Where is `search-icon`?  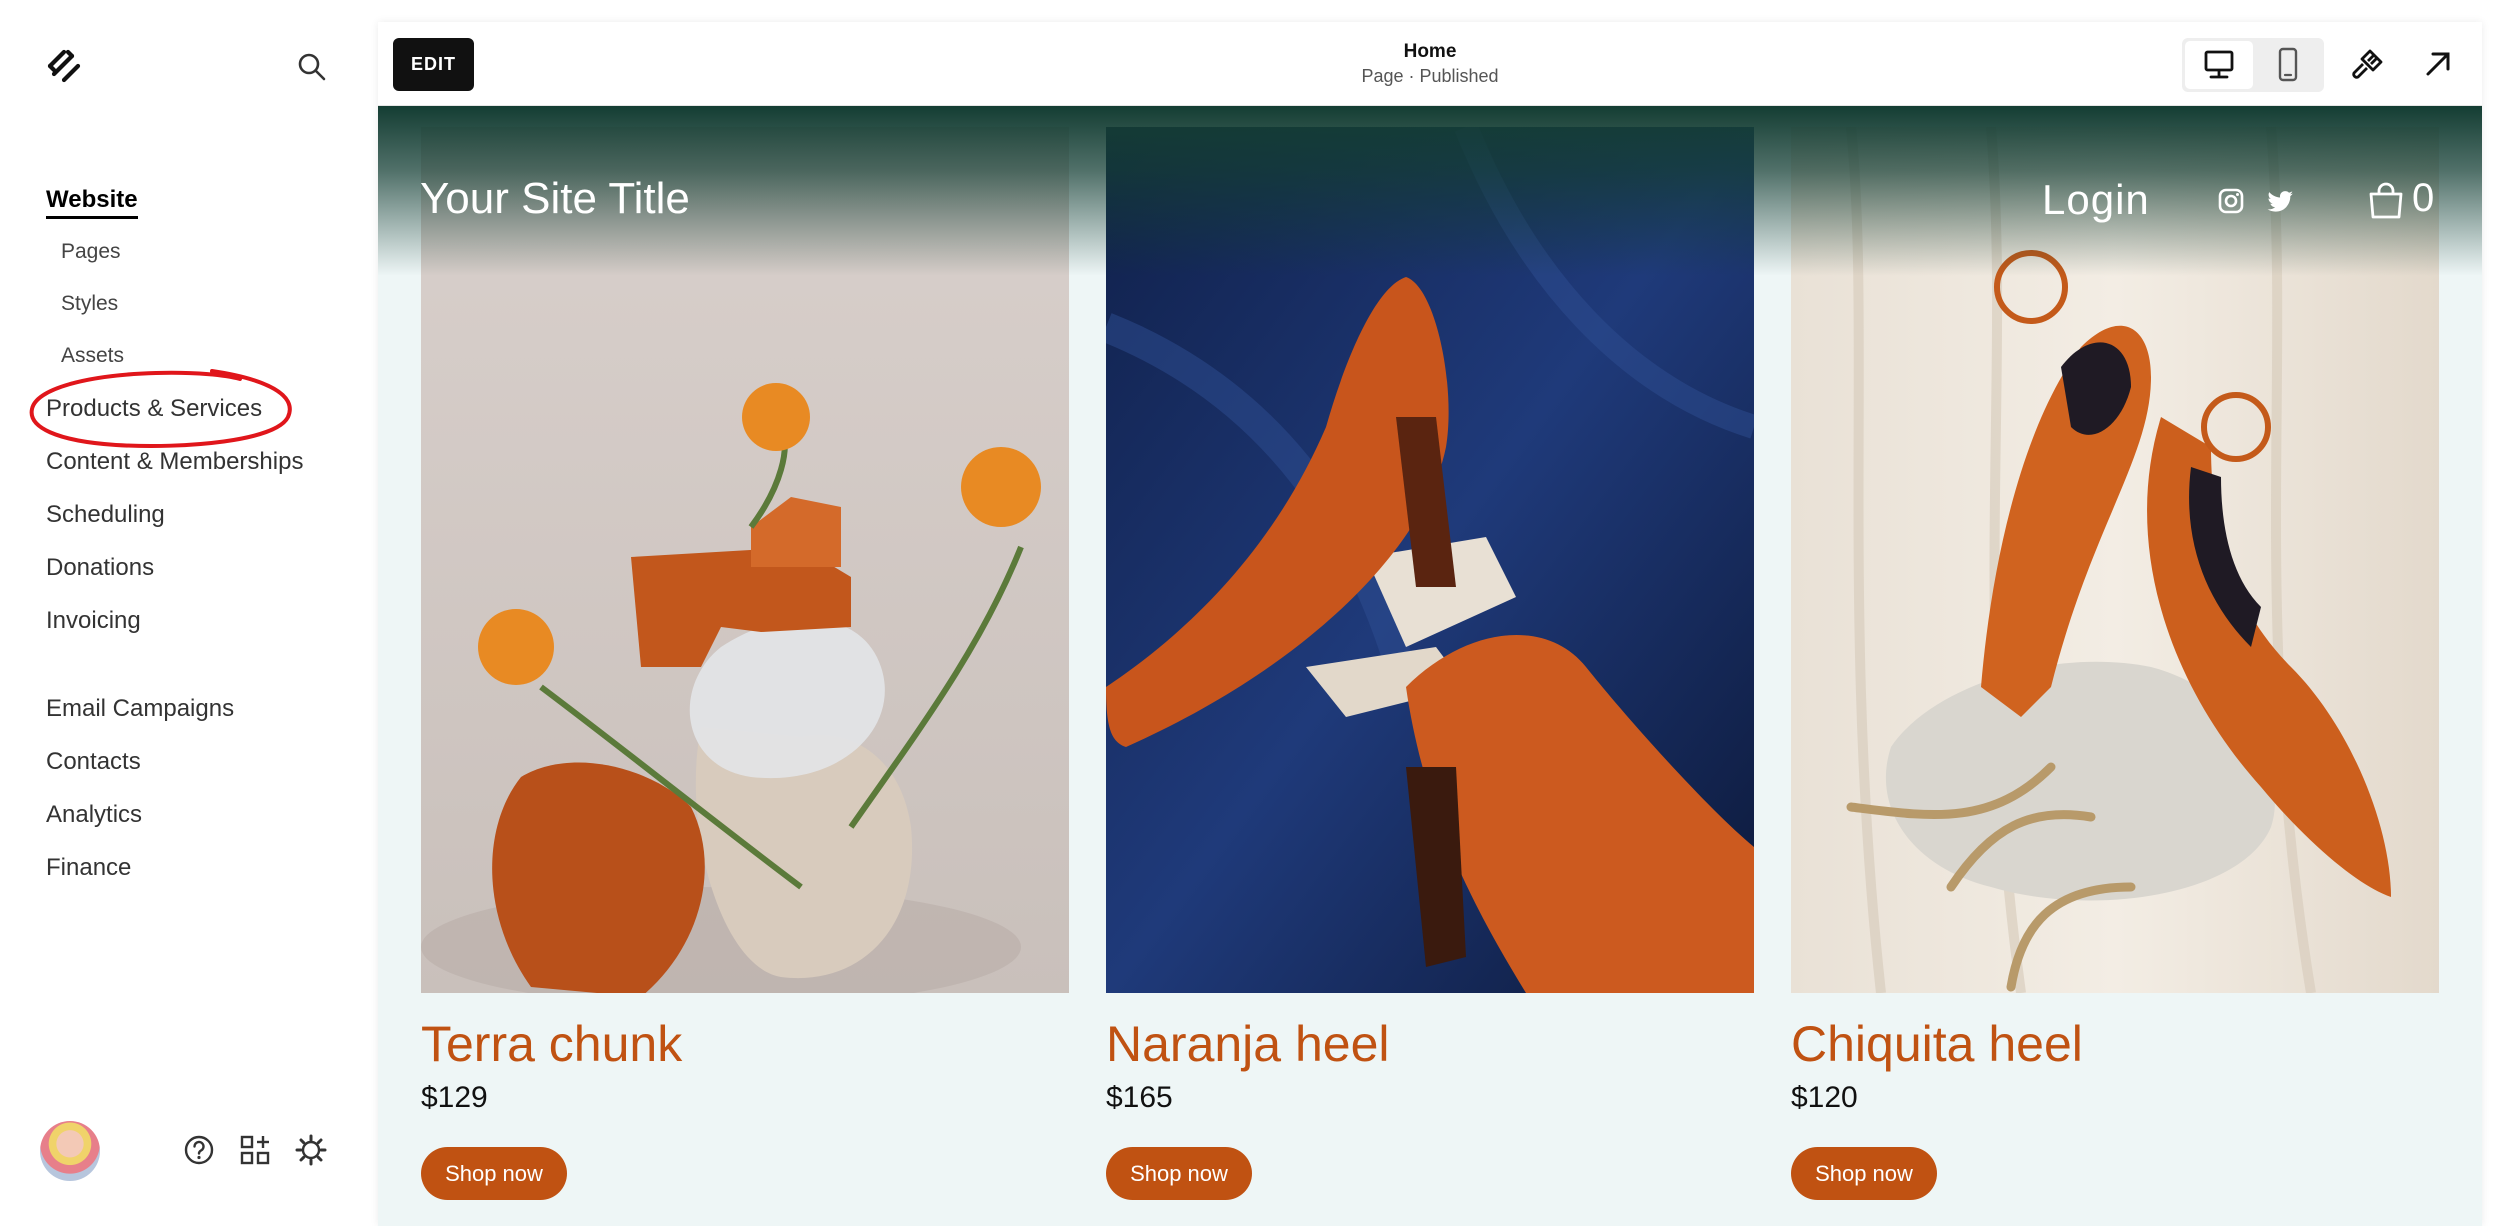
search-icon is located at coordinates (312, 67).